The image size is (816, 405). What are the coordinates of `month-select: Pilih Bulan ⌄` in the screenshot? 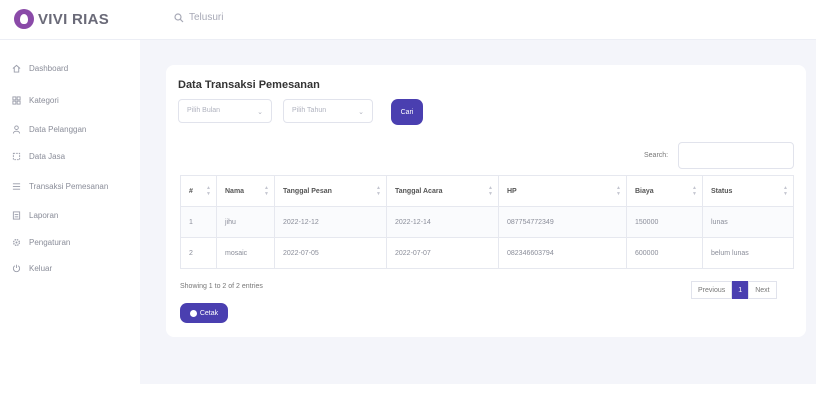 It's located at (225, 111).